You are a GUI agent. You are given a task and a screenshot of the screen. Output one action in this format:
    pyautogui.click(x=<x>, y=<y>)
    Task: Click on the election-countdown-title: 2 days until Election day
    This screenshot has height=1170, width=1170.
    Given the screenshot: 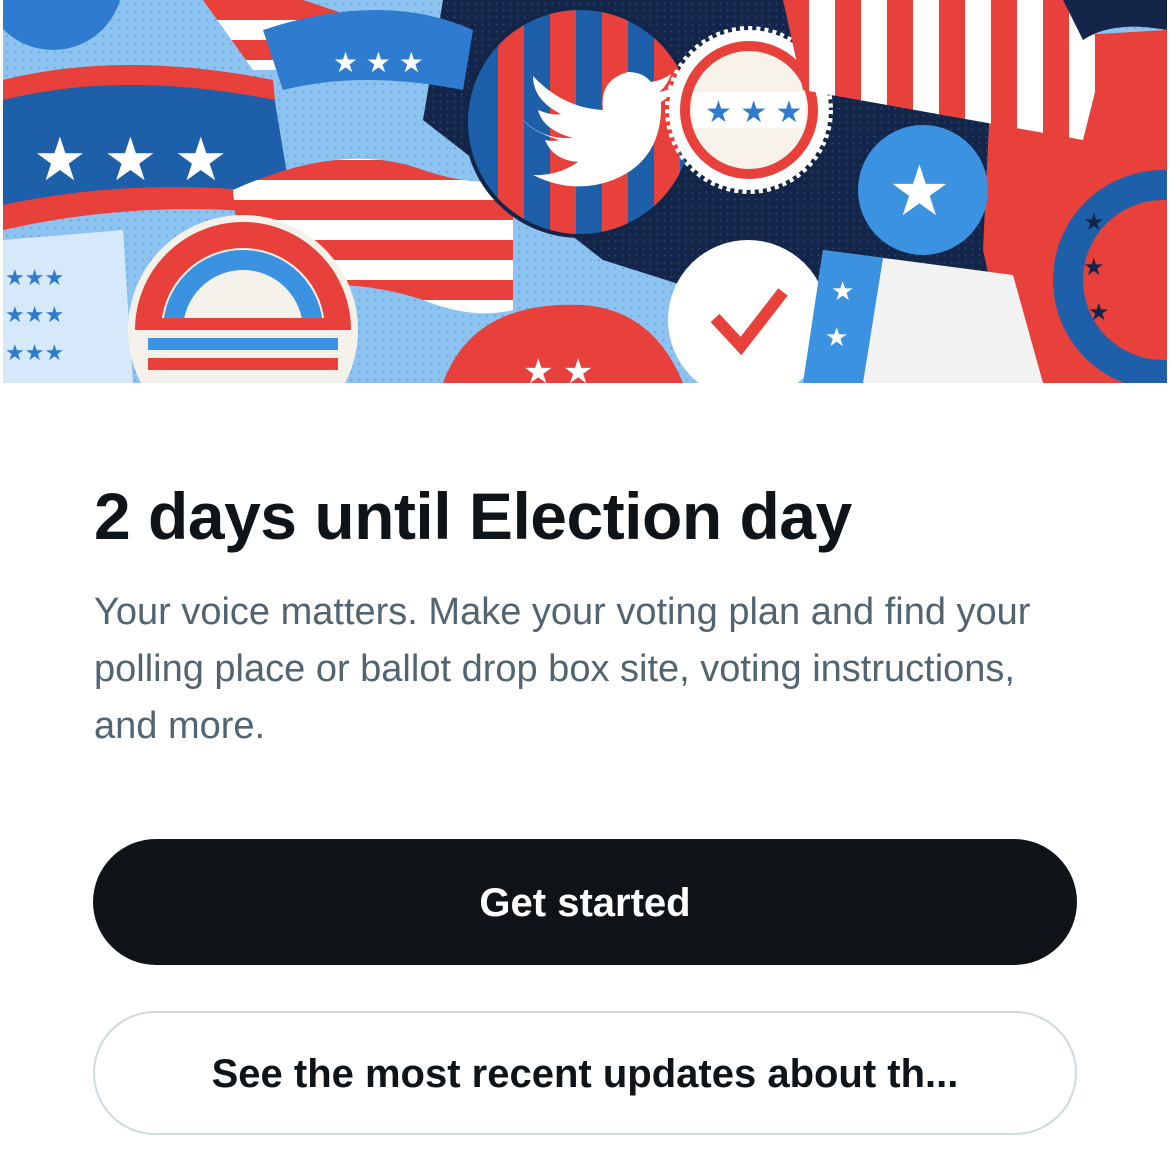 What is the action you would take?
    pyautogui.click(x=473, y=516)
    